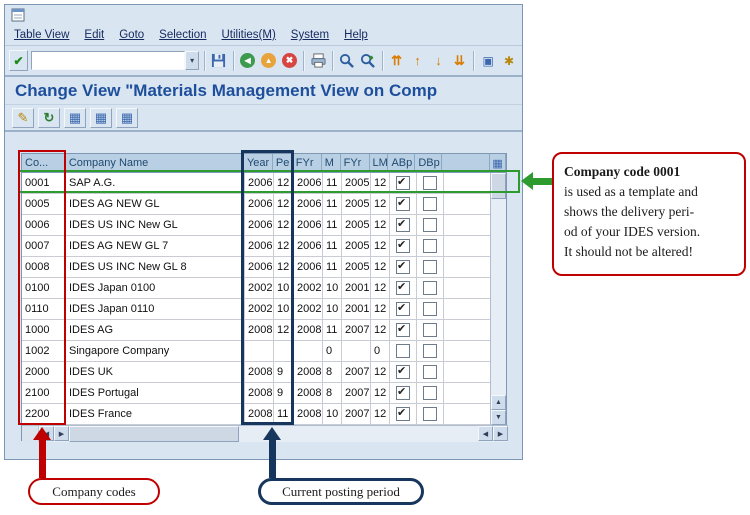  What do you see at coordinates (439, 60) in the screenshot?
I see `next-page-button: ↓` at bounding box center [439, 60].